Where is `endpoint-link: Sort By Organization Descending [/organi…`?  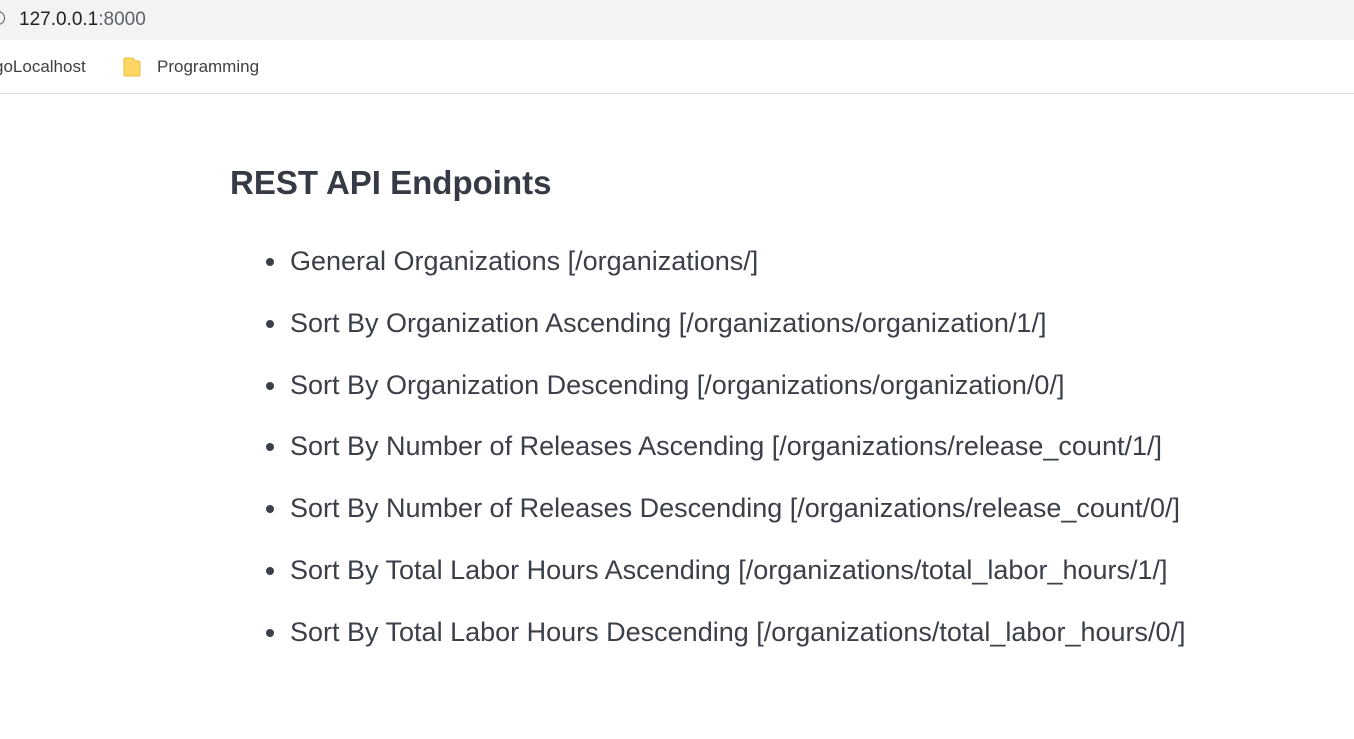 endpoint-link: Sort By Organization Descending [/organi… is located at coordinates (677, 385).